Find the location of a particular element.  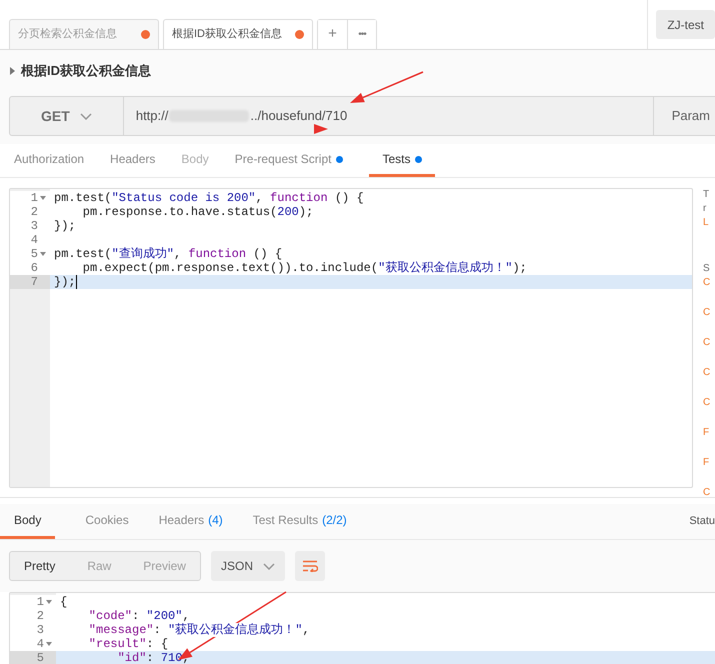

params-button: Param is located at coordinates (684, 116).